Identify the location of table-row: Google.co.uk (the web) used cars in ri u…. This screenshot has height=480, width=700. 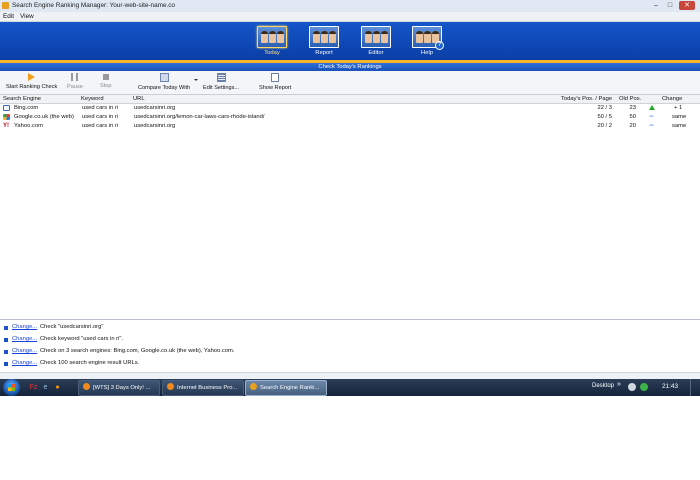
(350, 117).